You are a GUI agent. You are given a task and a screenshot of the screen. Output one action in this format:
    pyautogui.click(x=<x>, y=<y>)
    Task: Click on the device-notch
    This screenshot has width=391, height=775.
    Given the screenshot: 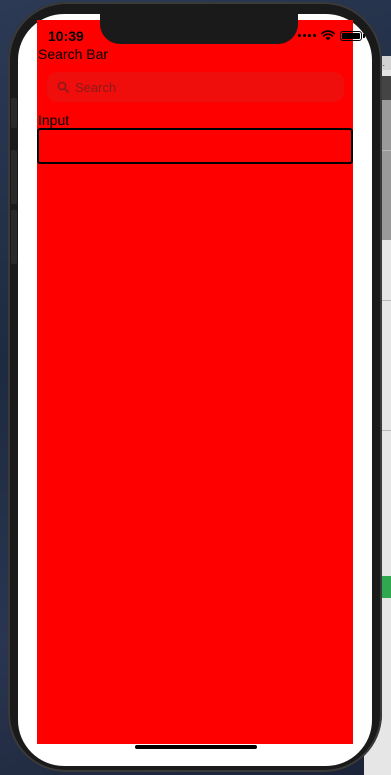 What is the action you would take?
    pyautogui.click(x=199, y=28)
    